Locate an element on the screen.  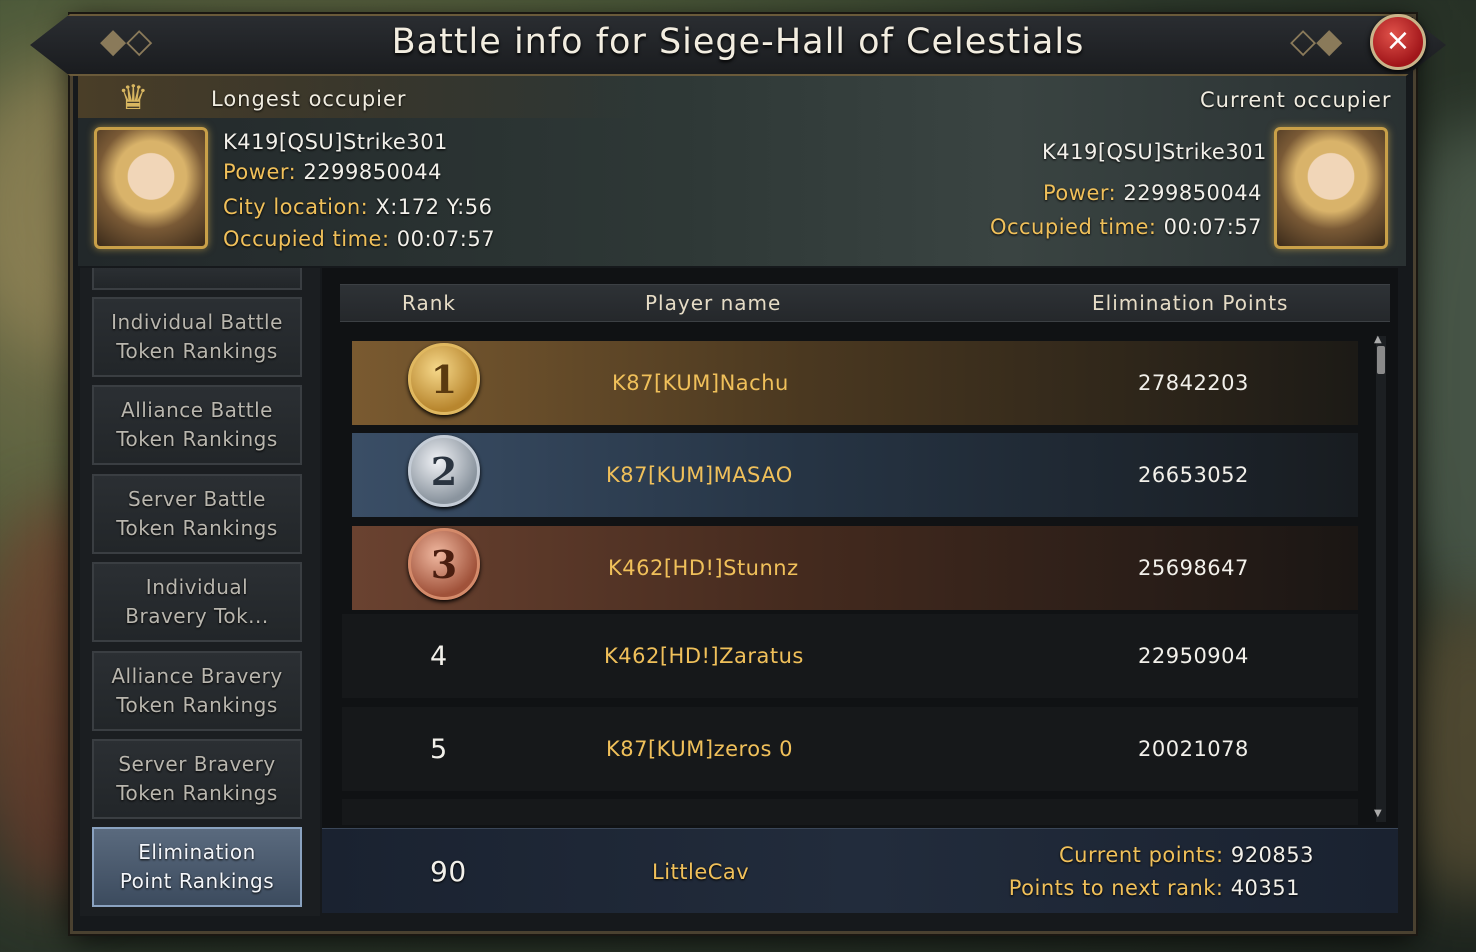
scrollbar-thumb is located at coordinates (1381, 360).